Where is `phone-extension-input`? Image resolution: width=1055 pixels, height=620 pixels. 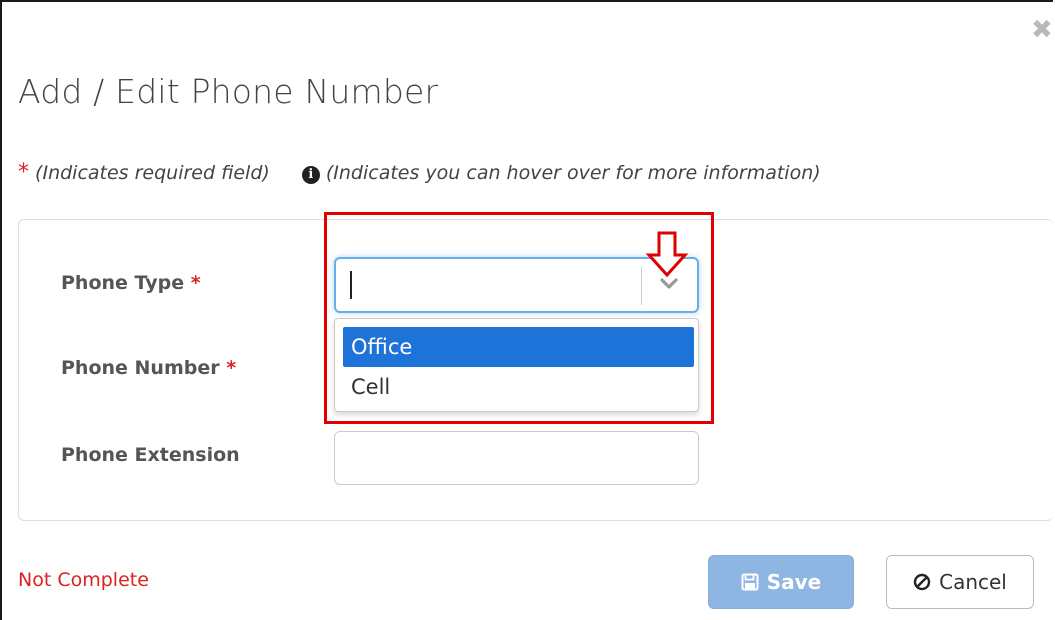 phone-extension-input is located at coordinates (516, 458).